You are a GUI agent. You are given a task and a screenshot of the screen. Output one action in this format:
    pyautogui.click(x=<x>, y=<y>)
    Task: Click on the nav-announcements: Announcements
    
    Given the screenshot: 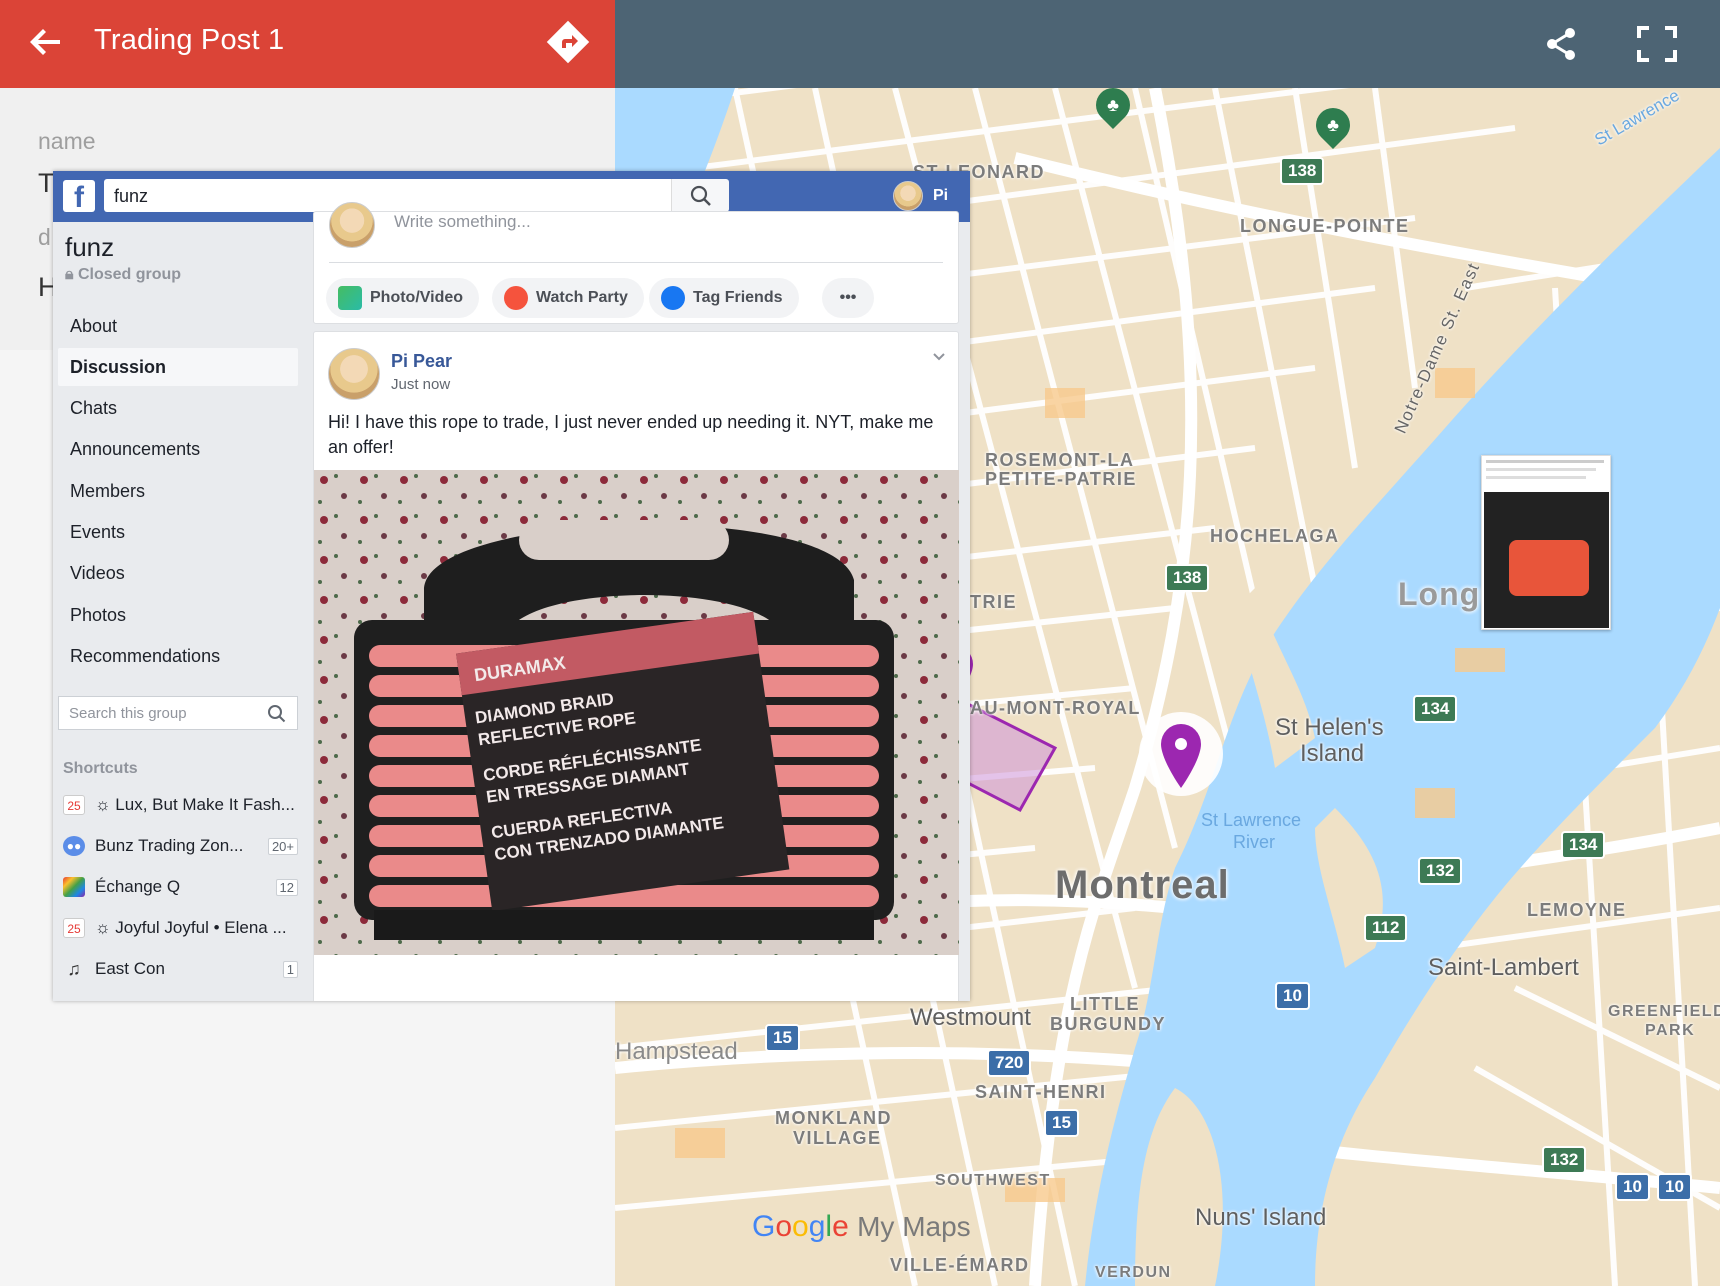 What is the action you would take?
    pyautogui.click(x=178, y=449)
    